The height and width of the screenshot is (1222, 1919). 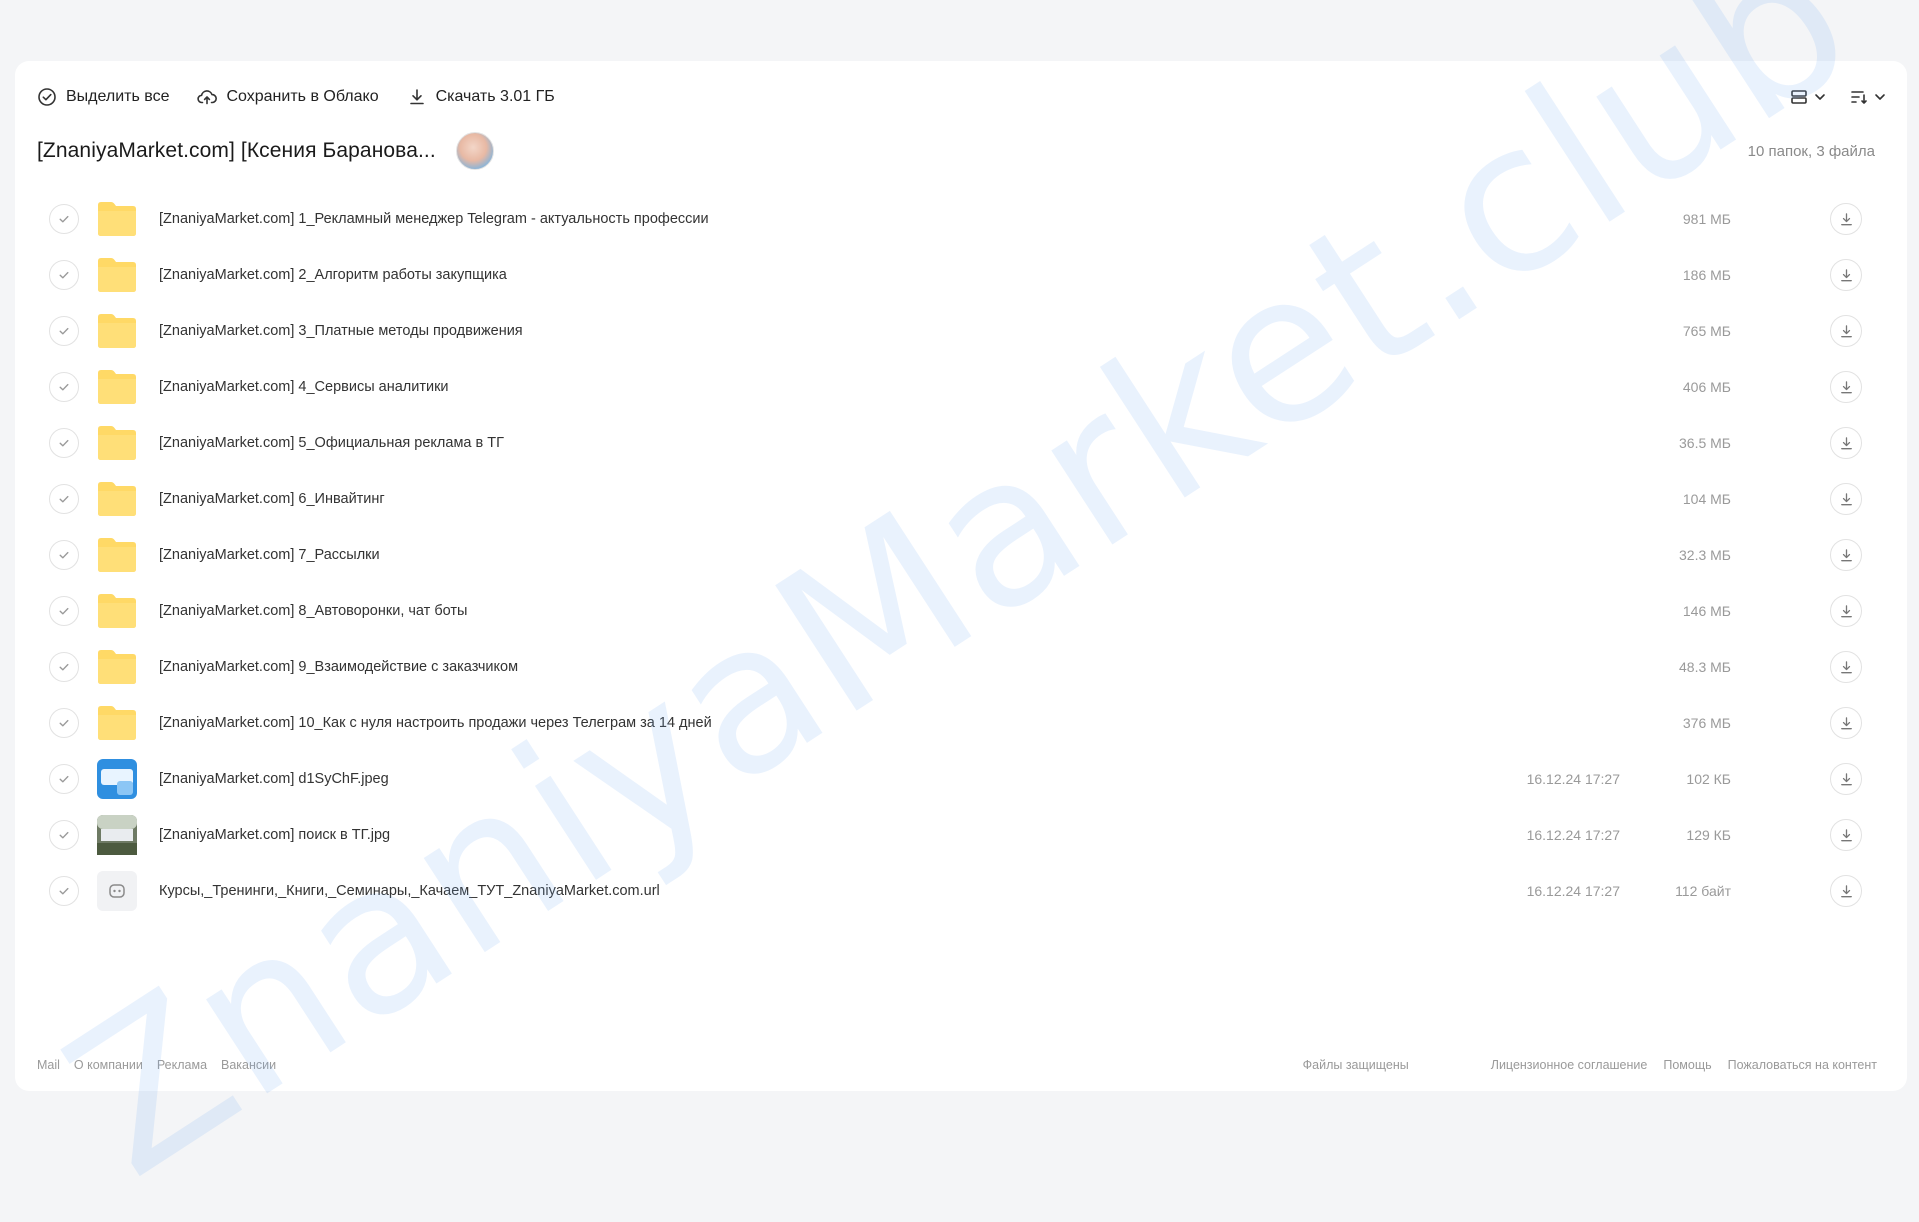 I want to click on item-size: 981 МБ, so click(x=1706, y=219).